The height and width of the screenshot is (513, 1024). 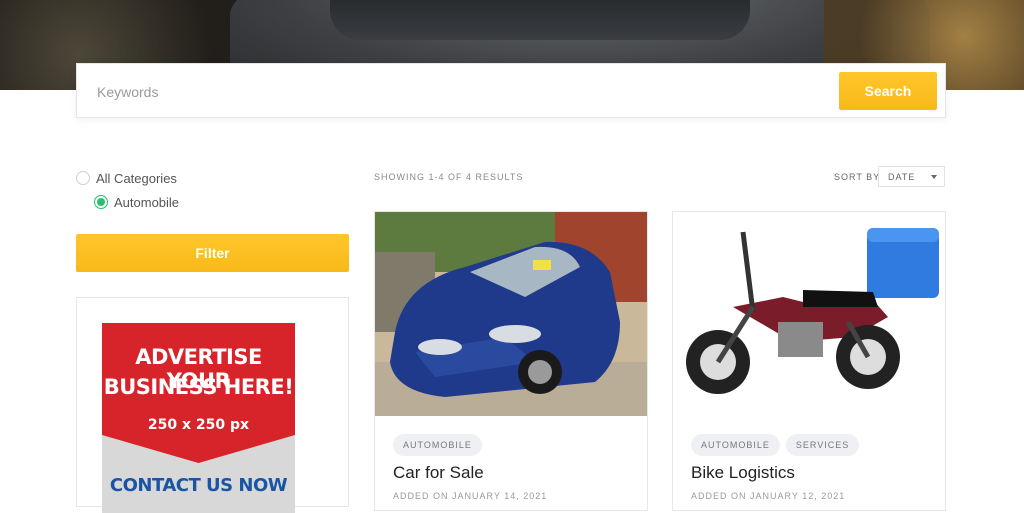 I want to click on tag-list: AUTOMOBILE SERVICES, so click(x=775, y=445).